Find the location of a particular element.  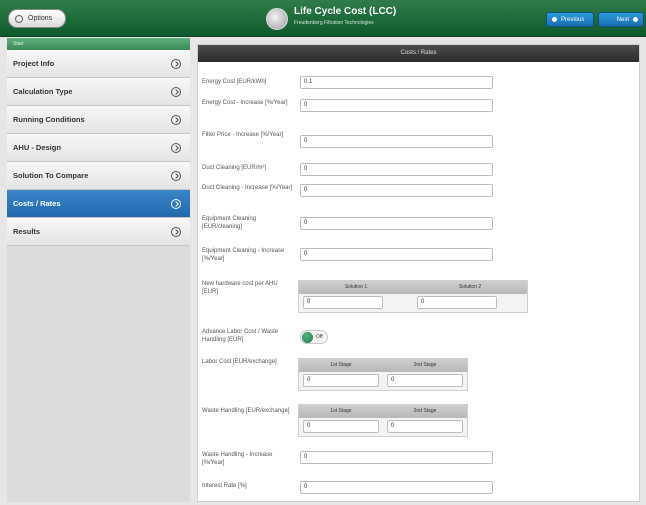

energy-cost-input: 0.1 is located at coordinates (396, 82).